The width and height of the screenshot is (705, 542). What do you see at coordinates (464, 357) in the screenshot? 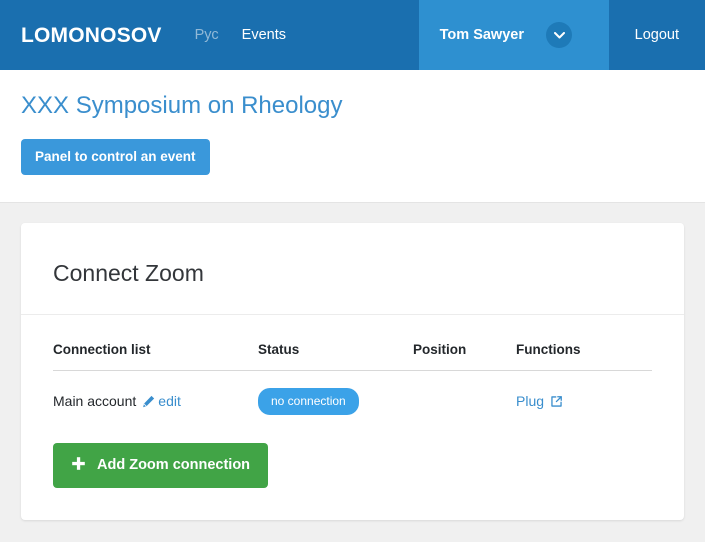
I see `column-header-position: Position` at bounding box center [464, 357].